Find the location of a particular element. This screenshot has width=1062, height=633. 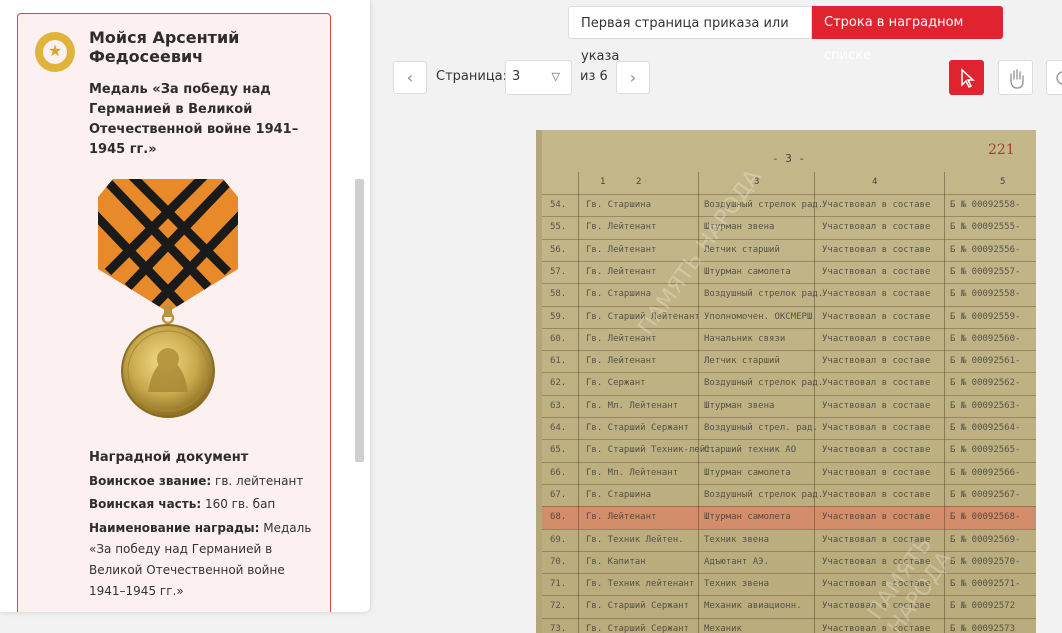

award-name-label: Наименование награды: is located at coordinates (174, 528).